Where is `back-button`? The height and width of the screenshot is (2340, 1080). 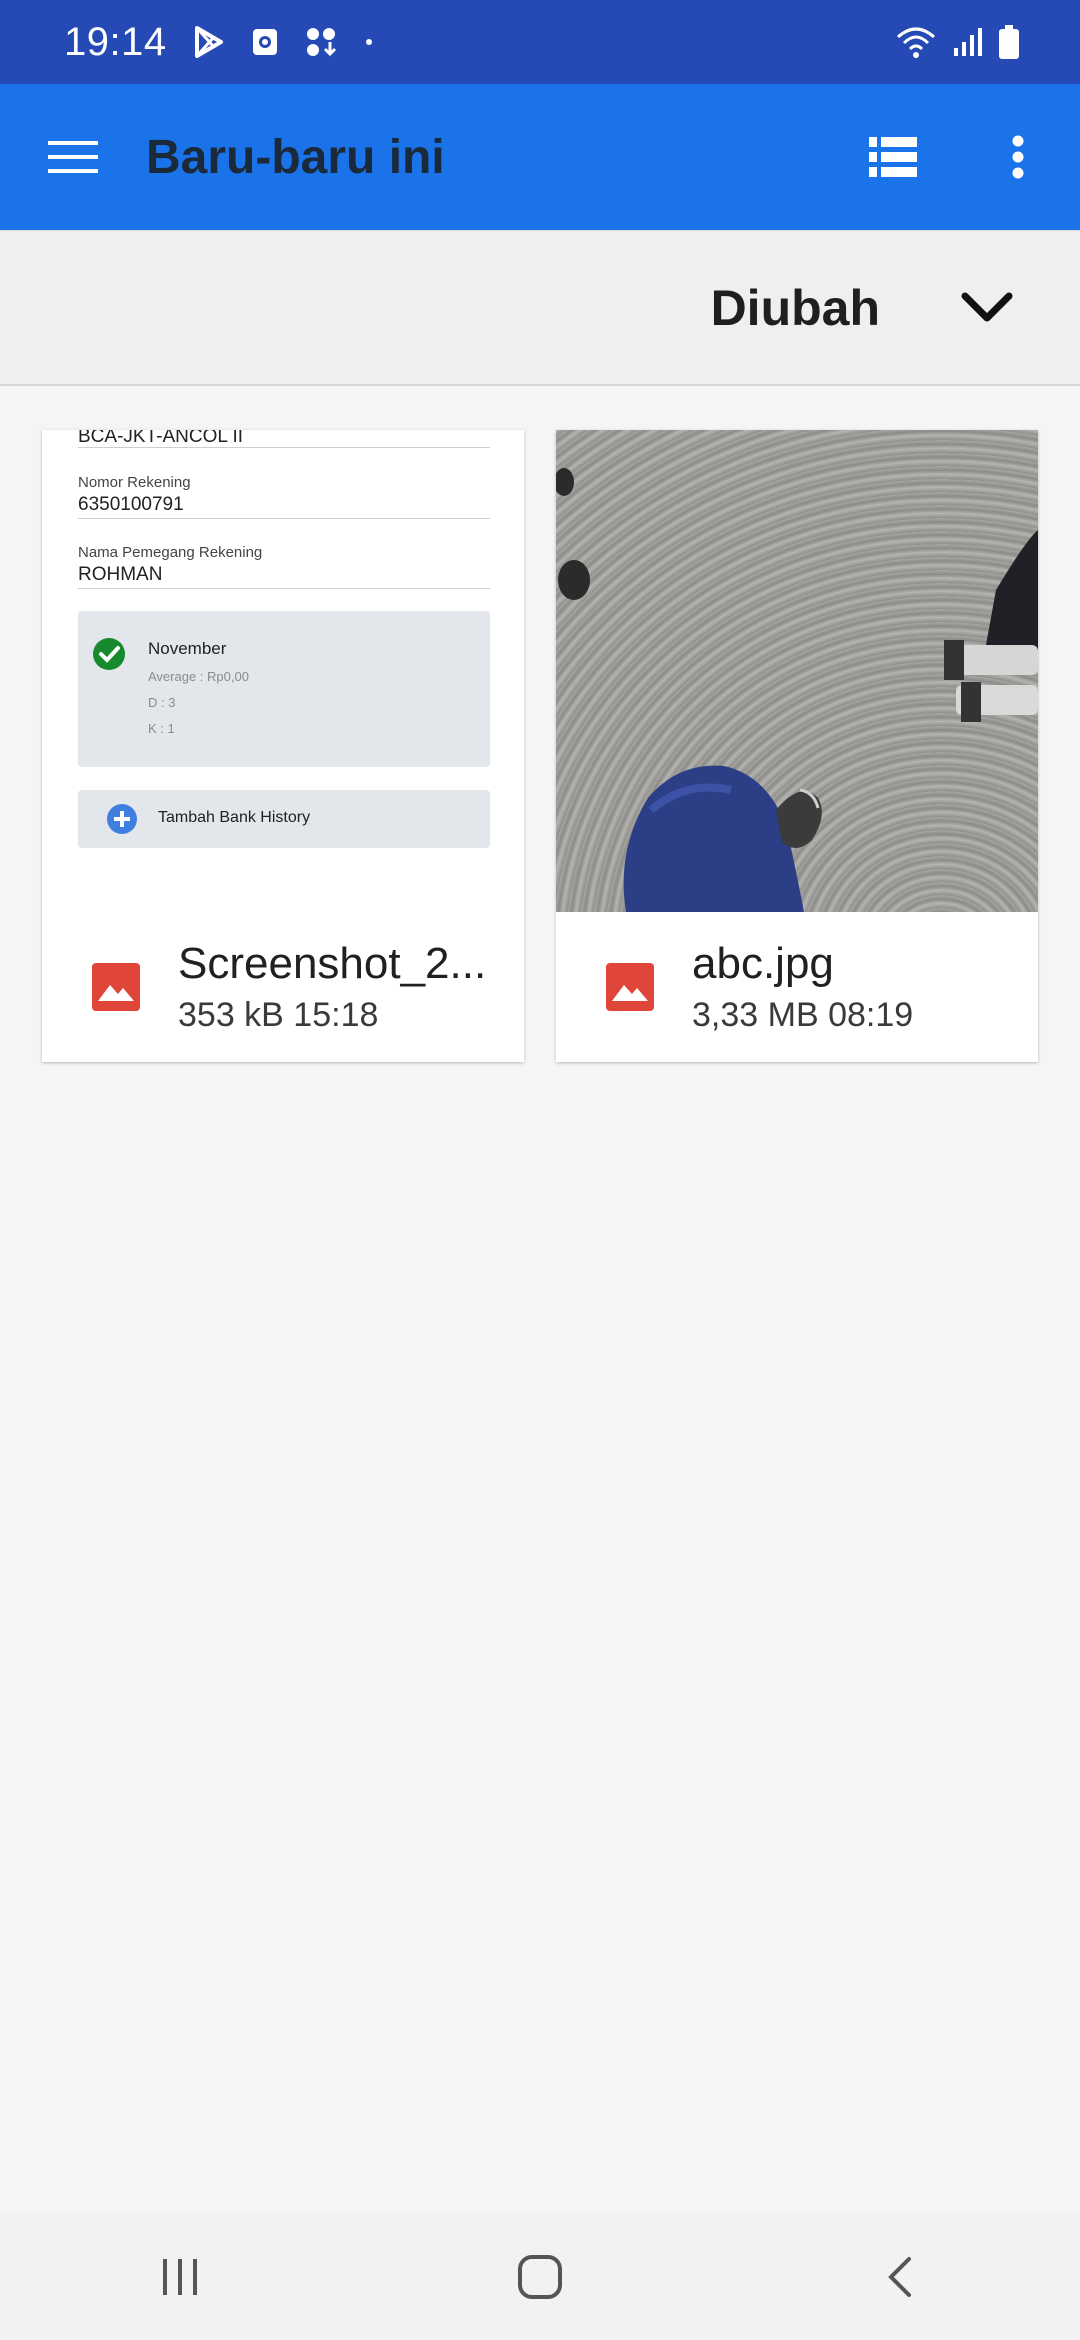 back-button is located at coordinates (900, 2277).